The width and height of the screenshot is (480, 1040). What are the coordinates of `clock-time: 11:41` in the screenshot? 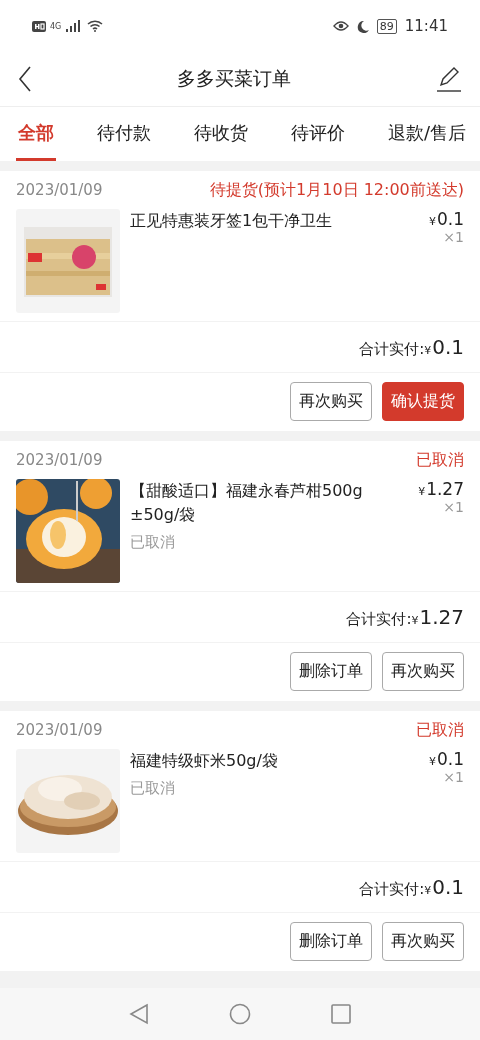 It's located at (426, 26).